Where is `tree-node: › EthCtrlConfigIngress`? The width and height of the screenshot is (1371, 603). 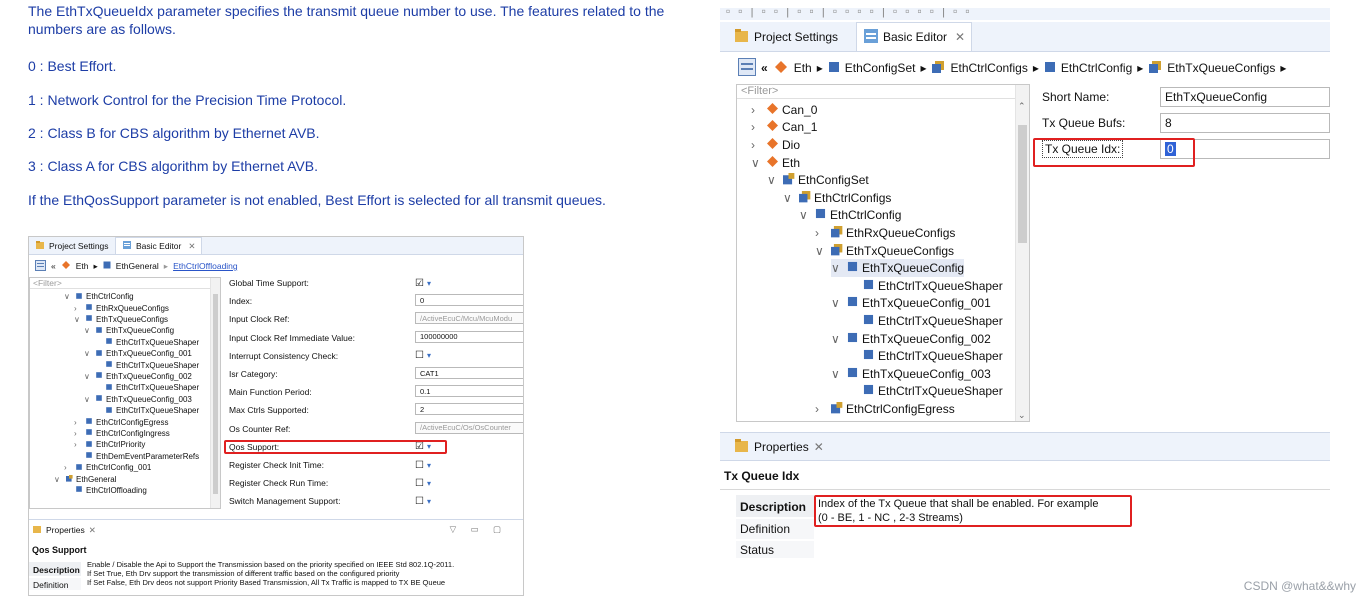
tree-node: › EthCtrlConfigIngress is located at coordinates (122, 433).